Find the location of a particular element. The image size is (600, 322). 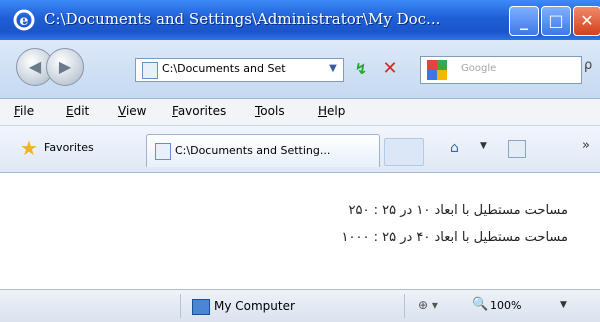

toolbar-overflow-icon: » is located at coordinates (586, 145).